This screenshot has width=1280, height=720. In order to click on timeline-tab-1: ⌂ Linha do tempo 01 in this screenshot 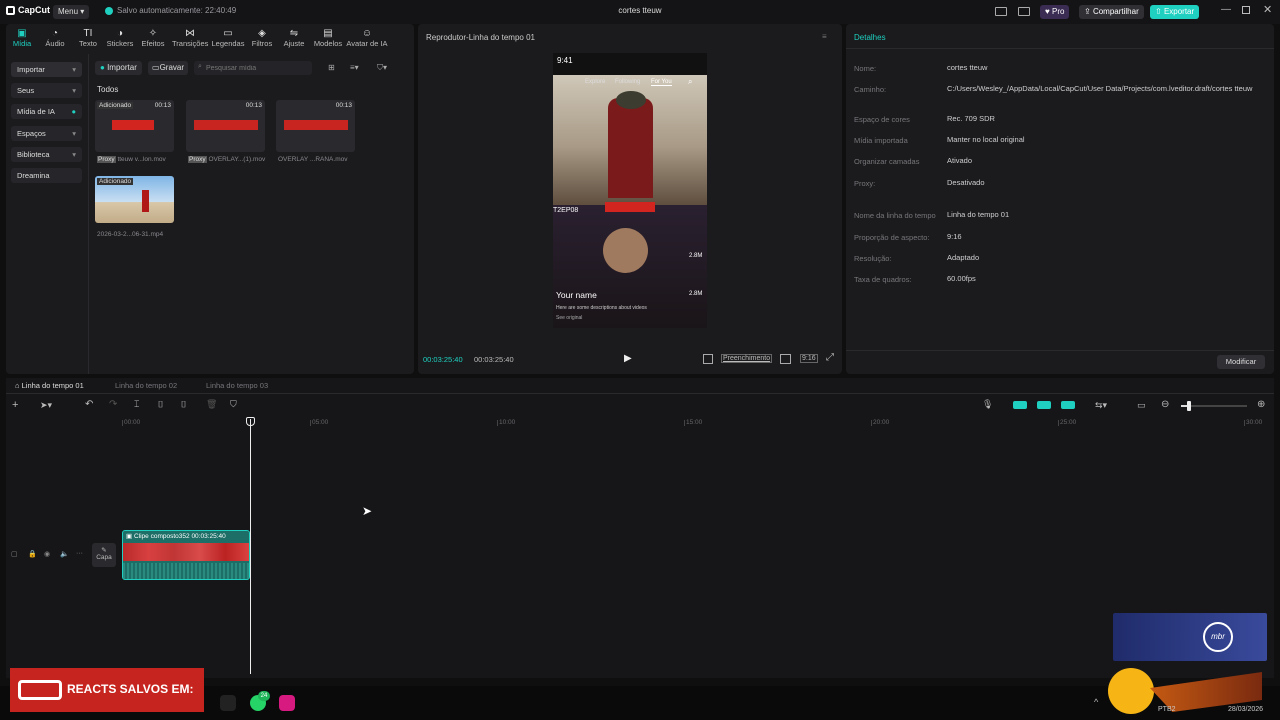, I will do `click(49, 385)`.